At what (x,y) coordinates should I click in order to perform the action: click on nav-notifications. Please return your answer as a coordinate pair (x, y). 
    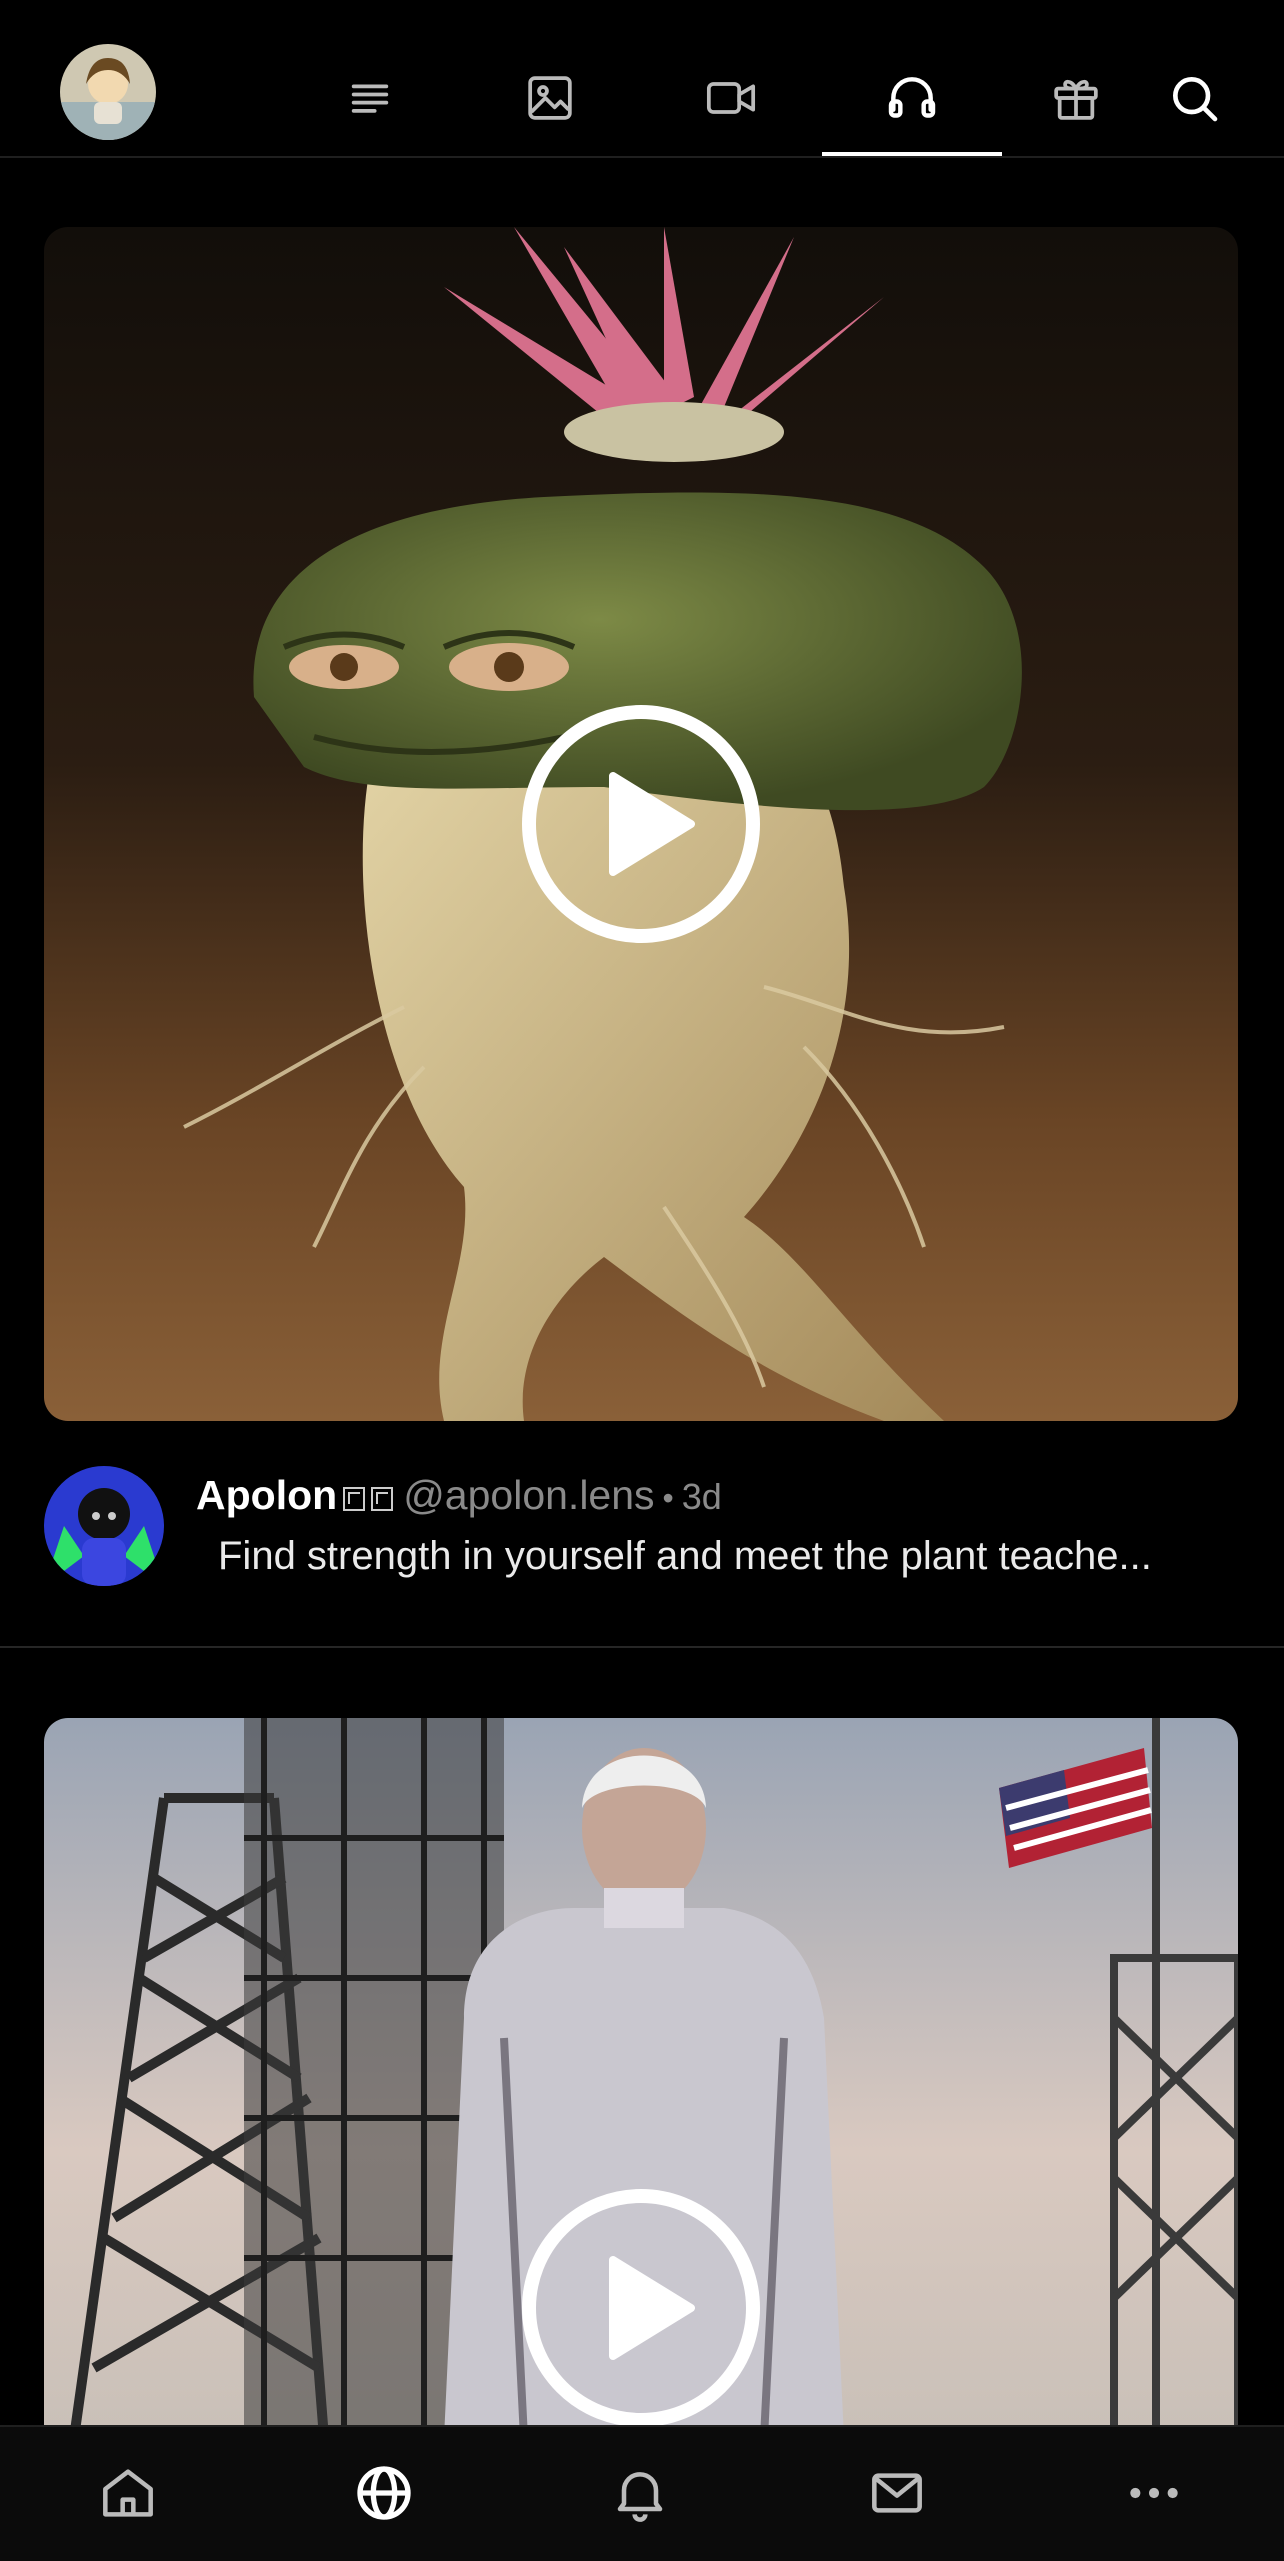
    Looking at the image, I should click on (640, 2493).